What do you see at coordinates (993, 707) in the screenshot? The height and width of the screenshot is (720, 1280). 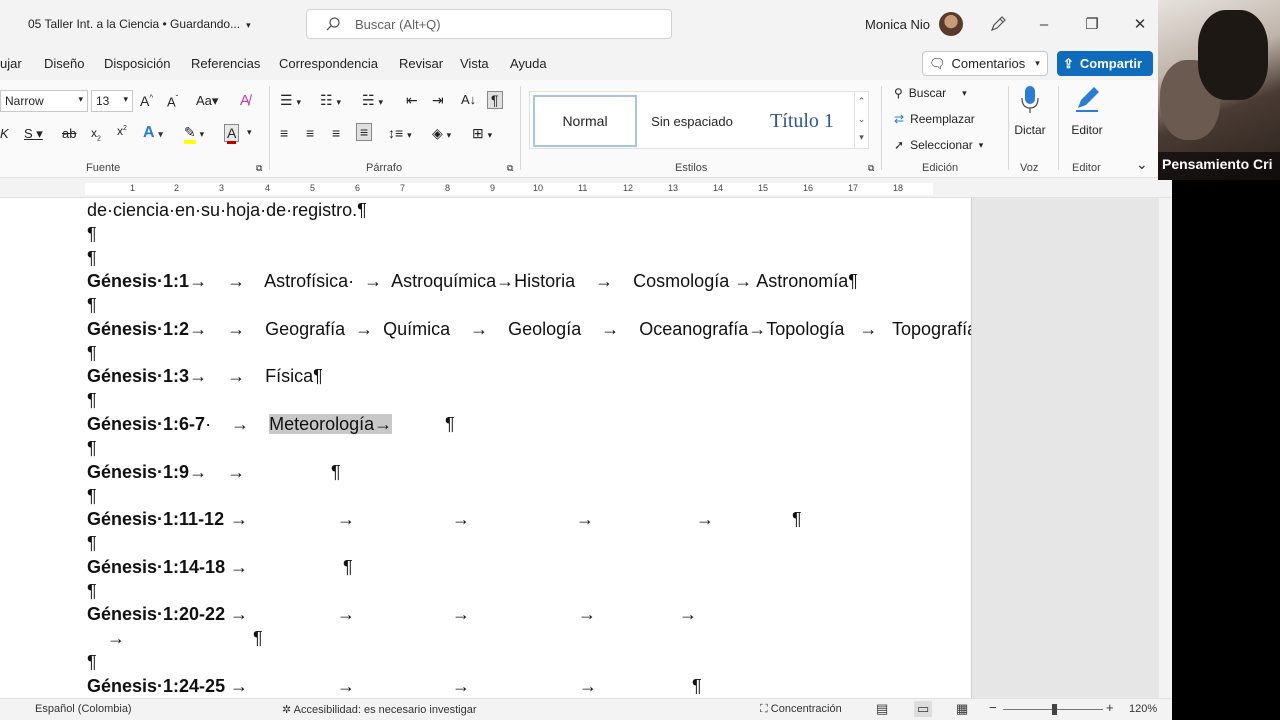 I see `zoom-out-button: −` at bounding box center [993, 707].